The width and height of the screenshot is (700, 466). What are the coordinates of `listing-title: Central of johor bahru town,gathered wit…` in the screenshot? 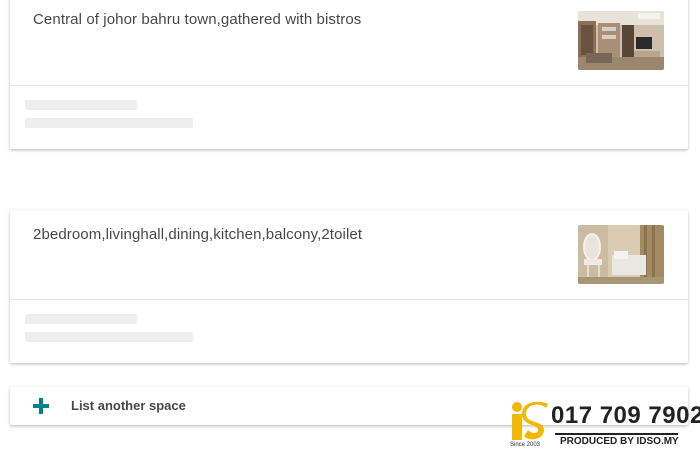 It's located at (197, 19).